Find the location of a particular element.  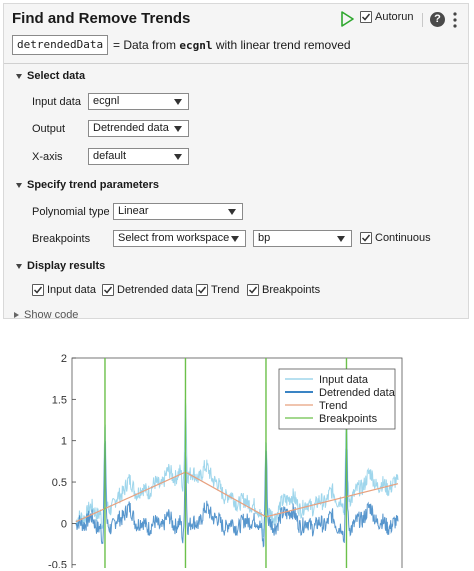

display-option-label: Breakpoints is located at coordinates (291, 290).